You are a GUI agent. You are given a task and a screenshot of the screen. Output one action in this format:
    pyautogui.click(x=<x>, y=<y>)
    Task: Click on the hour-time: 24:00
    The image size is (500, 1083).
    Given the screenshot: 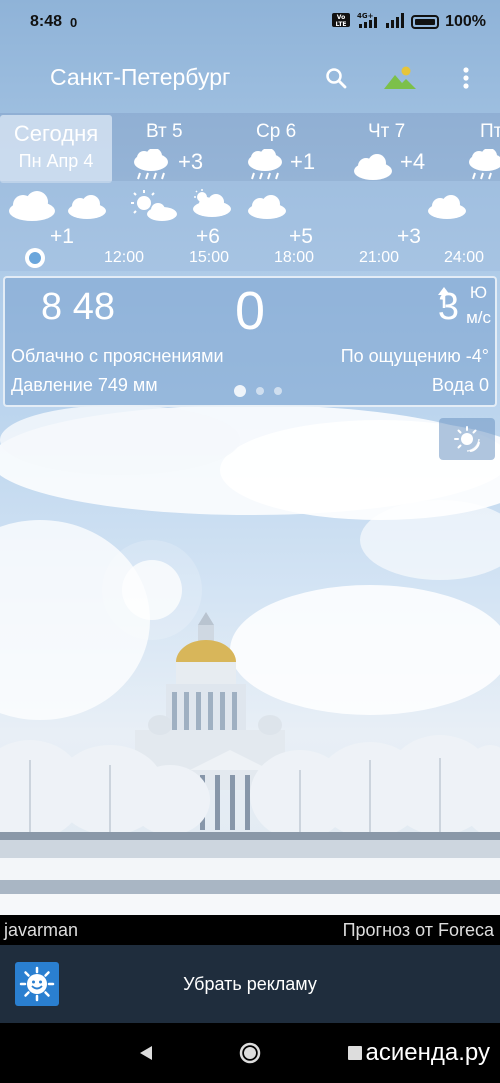 What is the action you would take?
    pyautogui.click(x=464, y=257)
    